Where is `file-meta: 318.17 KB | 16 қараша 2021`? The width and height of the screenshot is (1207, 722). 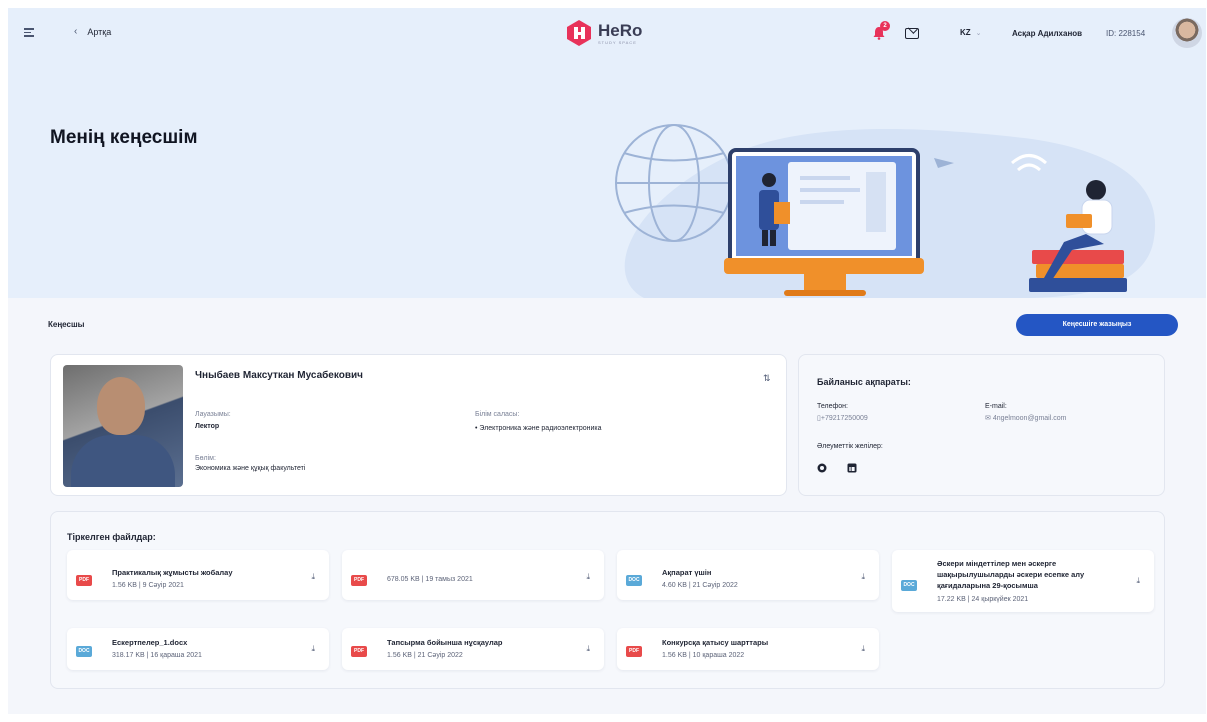
file-meta: 318.17 KB | 16 қараша 2021 is located at coordinates (157, 655).